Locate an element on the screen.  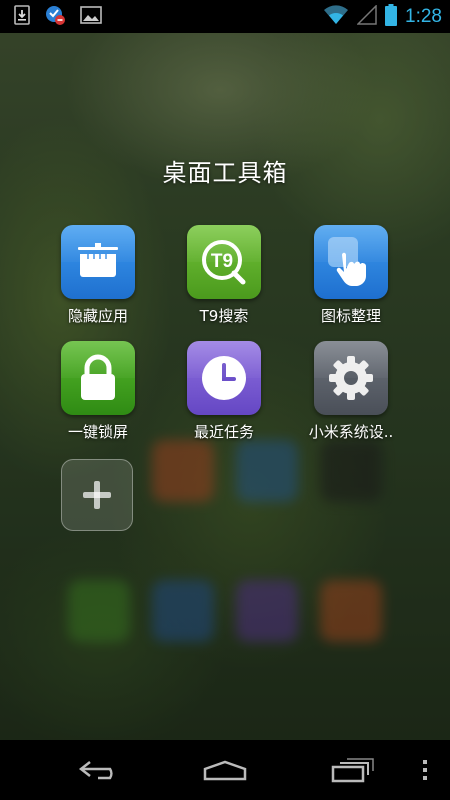
app-label: 最近任务 is located at coordinates (223, 432).